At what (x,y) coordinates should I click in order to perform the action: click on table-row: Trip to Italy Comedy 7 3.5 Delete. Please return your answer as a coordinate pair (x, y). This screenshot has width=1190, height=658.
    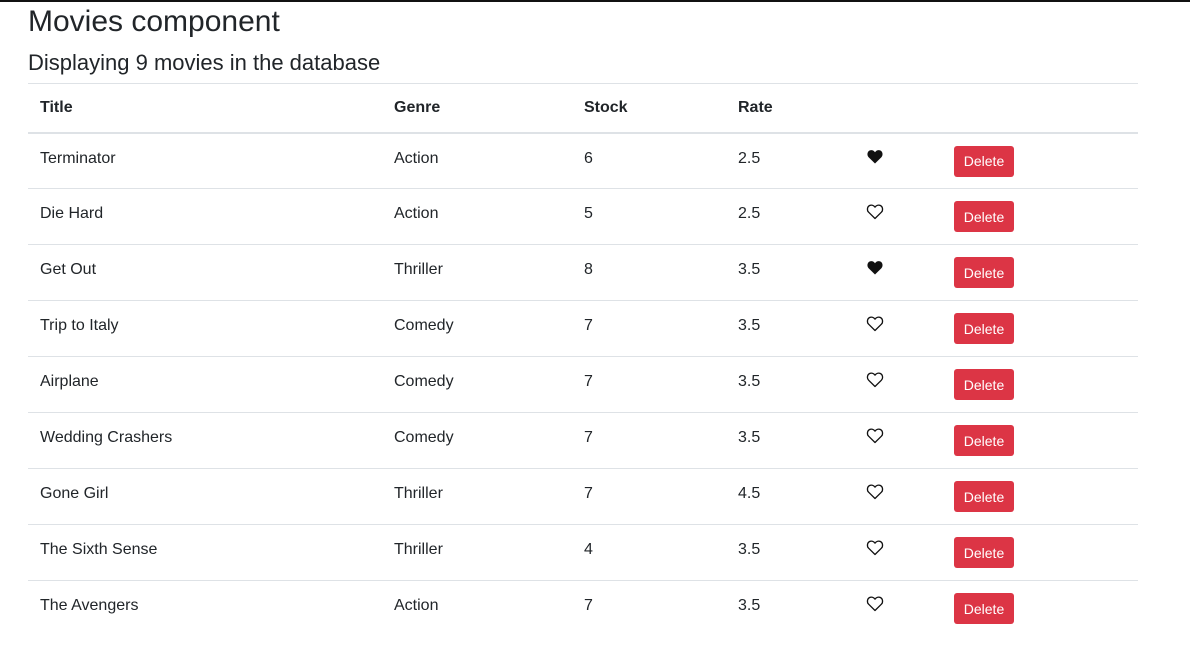
    Looking at the image, I should click on (583, 329).